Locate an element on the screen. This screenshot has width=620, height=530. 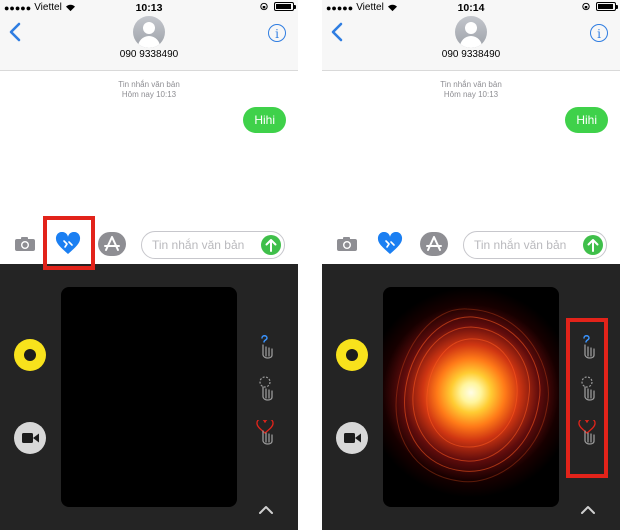
status-time: 10:13 is located at coordinates (149, 8).